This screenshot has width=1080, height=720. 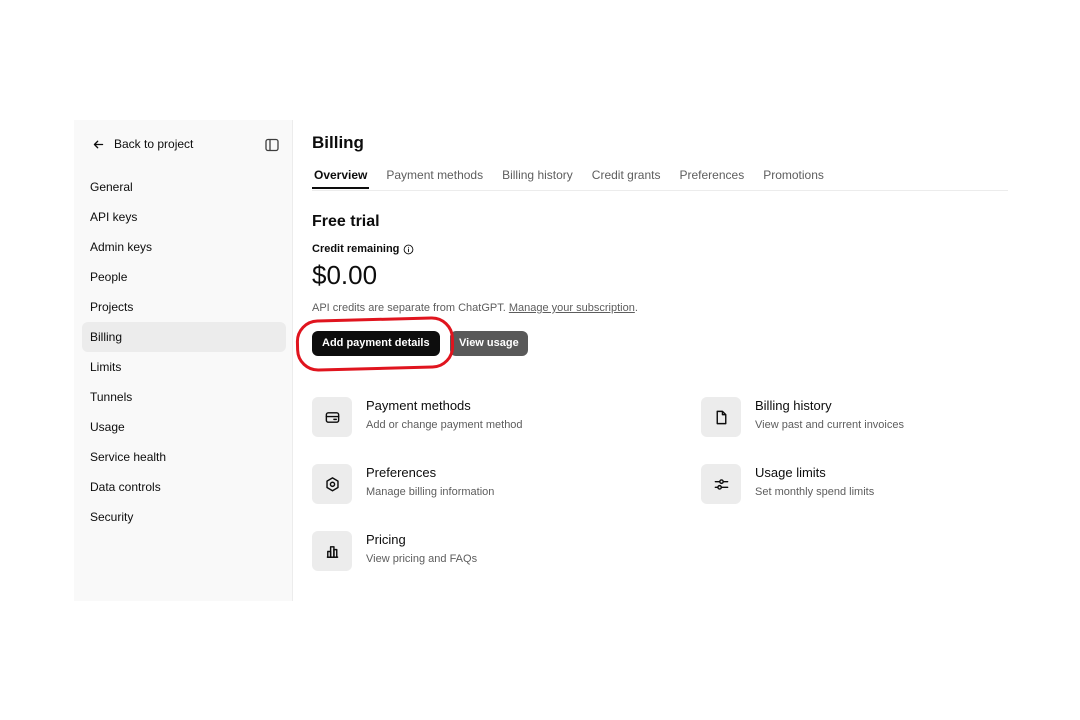 I want to click on manage-subscription-link: Manage your subscription, so click(x=572, y=308).